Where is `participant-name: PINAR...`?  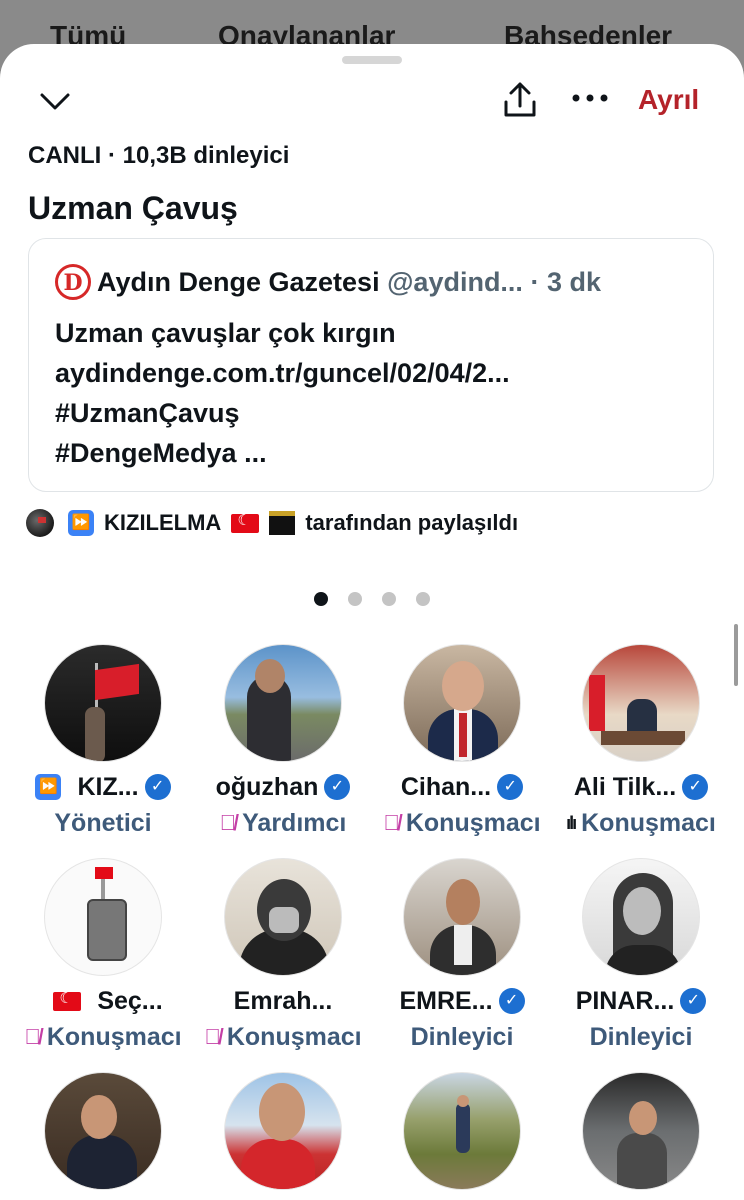
participant-name: PINAR... is located at coordinates (625, 1000).